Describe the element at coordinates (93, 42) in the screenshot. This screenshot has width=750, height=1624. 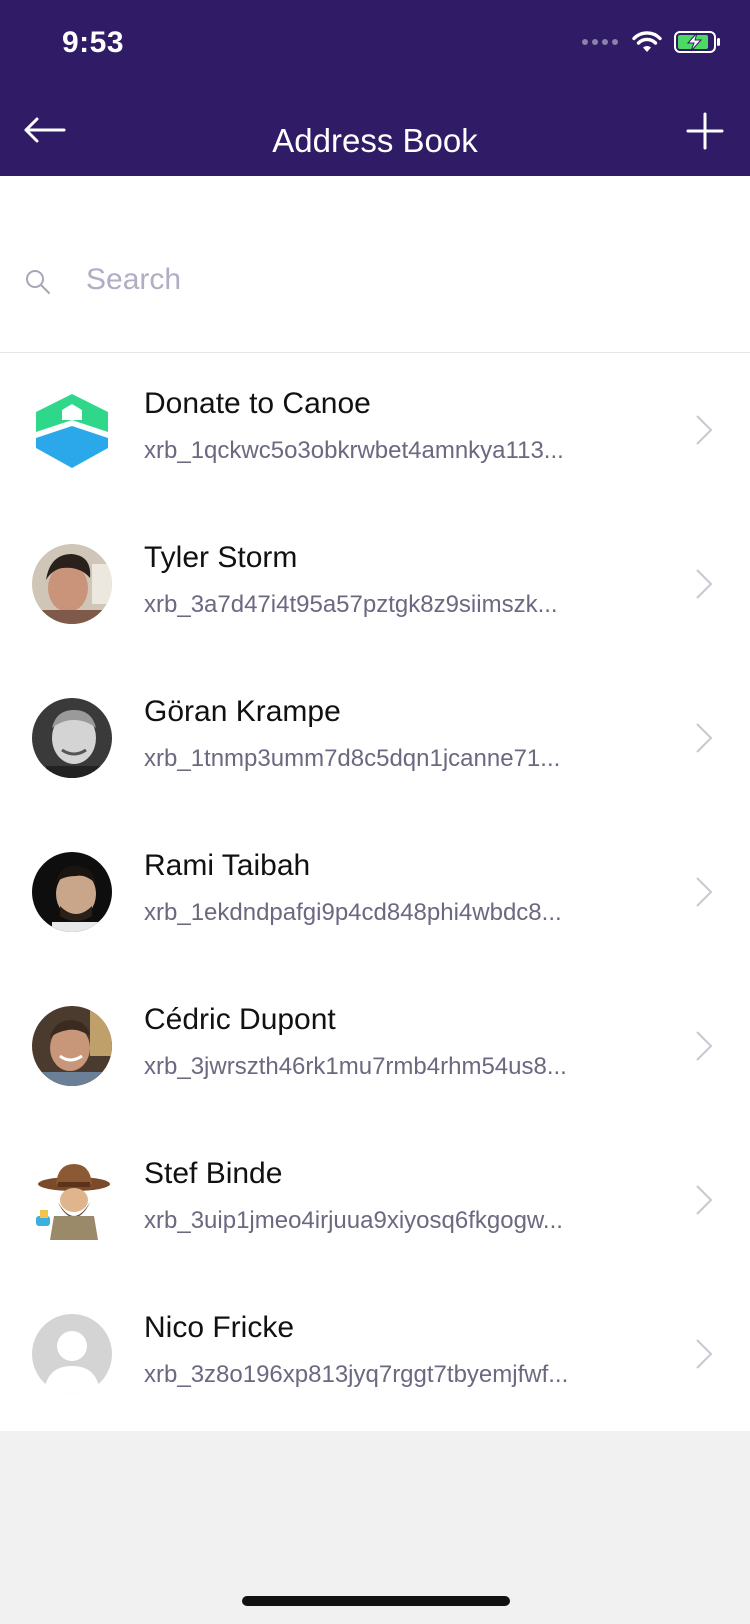
I see `status-time: 9:53` at that location.